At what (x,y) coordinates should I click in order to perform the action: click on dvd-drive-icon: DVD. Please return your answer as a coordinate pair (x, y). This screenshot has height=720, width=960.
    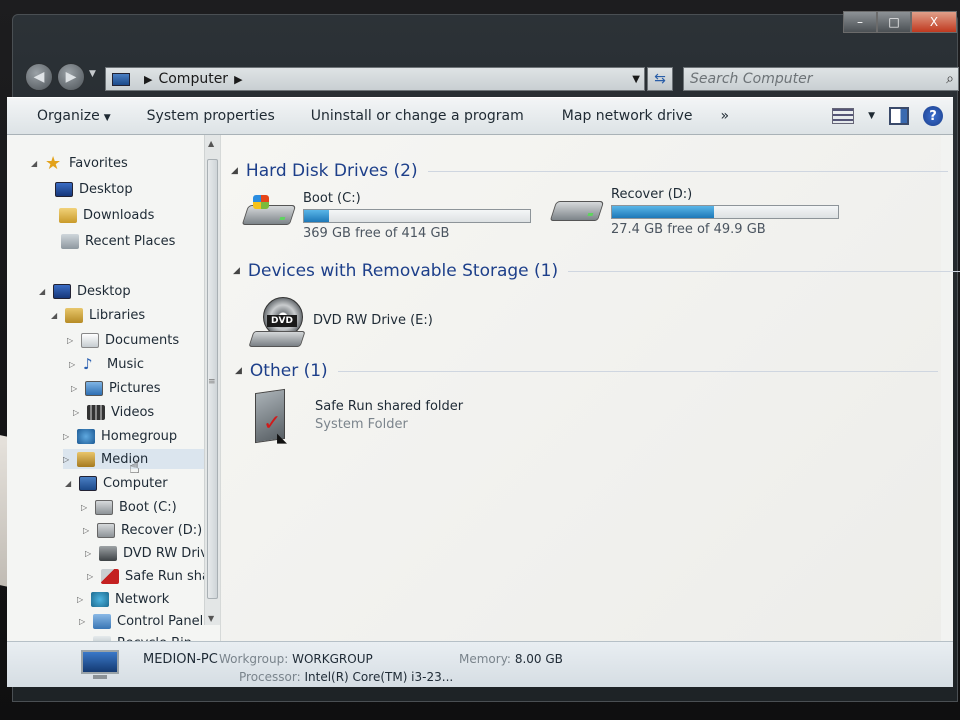
    Looking at the image, I should click on (277, 323).